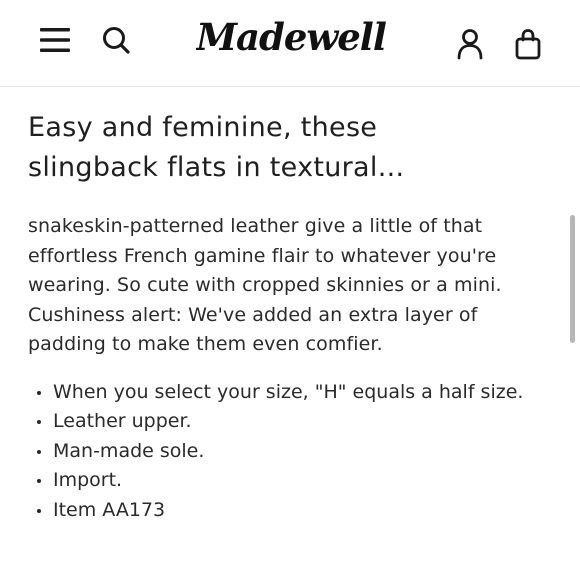 The width and height of the screenshot is (580, 580). What do you see at coordinates (109, 509) in the screenshot?
I see `list-item-text: Item AA173` at bounding box center [109, 509].